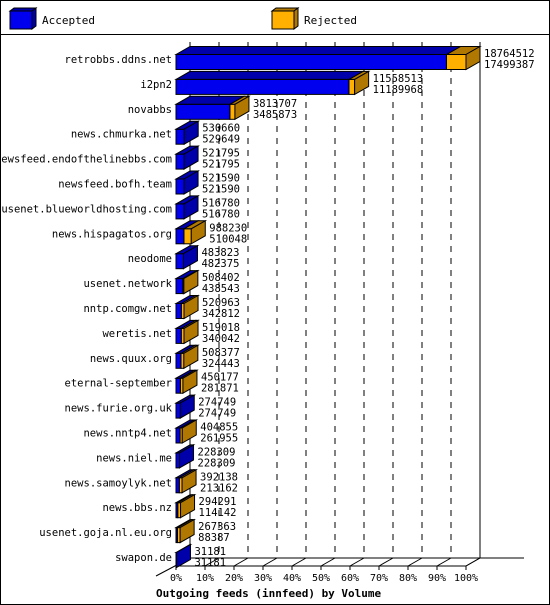  Describe the element at coordinates (217, 414) in the screenshot. I see `value-label-accepted: 274749` at that location.